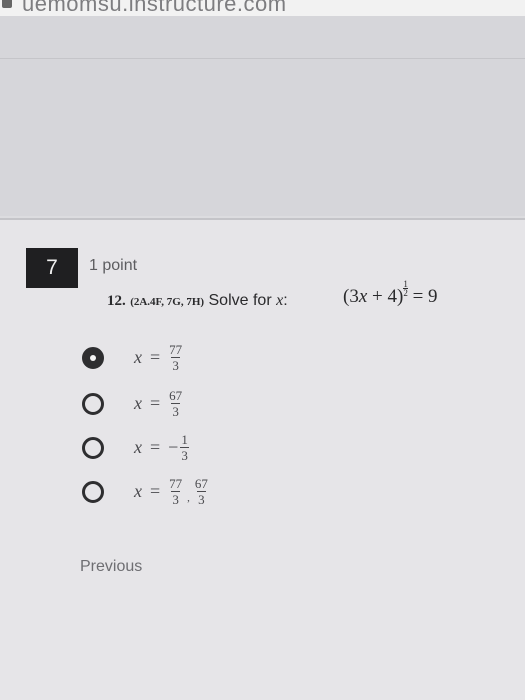 This screenshot has height=700, width=525. What do you see at coordinates (173, 447) in the screenshot?
I see `option-negative-sign: −` at bounding box center [173, 447].